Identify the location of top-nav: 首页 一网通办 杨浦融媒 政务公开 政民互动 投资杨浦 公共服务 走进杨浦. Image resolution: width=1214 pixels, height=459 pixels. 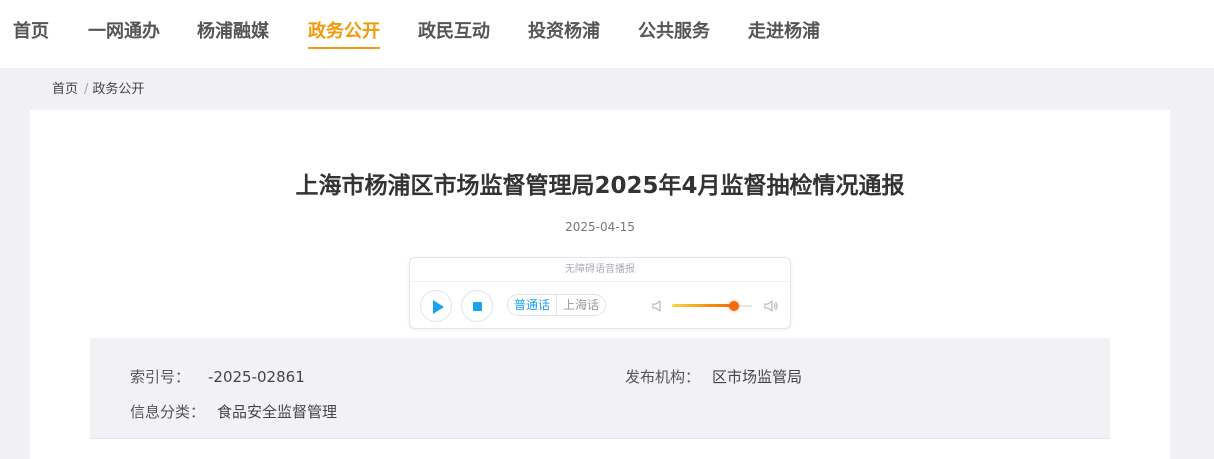
(607, 34).